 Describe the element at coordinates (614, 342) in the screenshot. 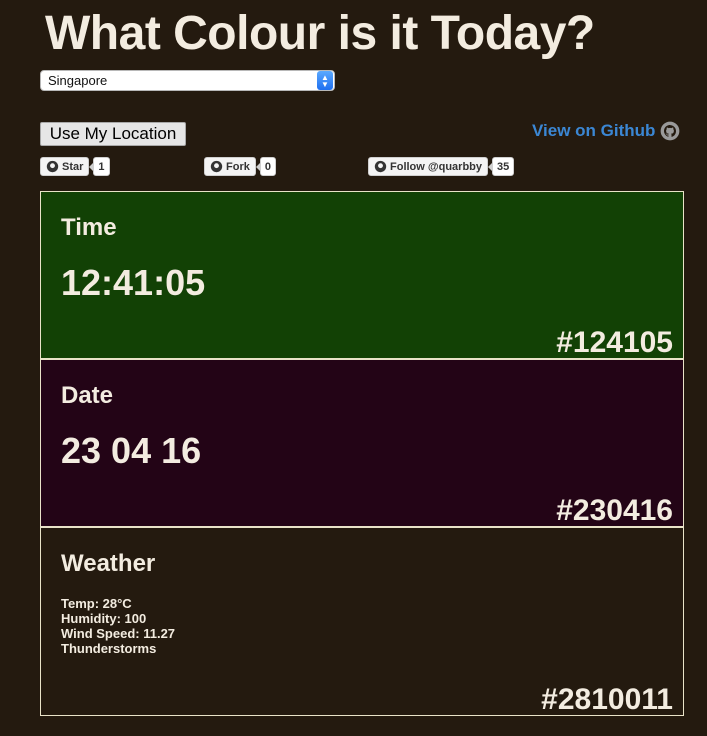

I see `time-hex-code: #124105` at that location.